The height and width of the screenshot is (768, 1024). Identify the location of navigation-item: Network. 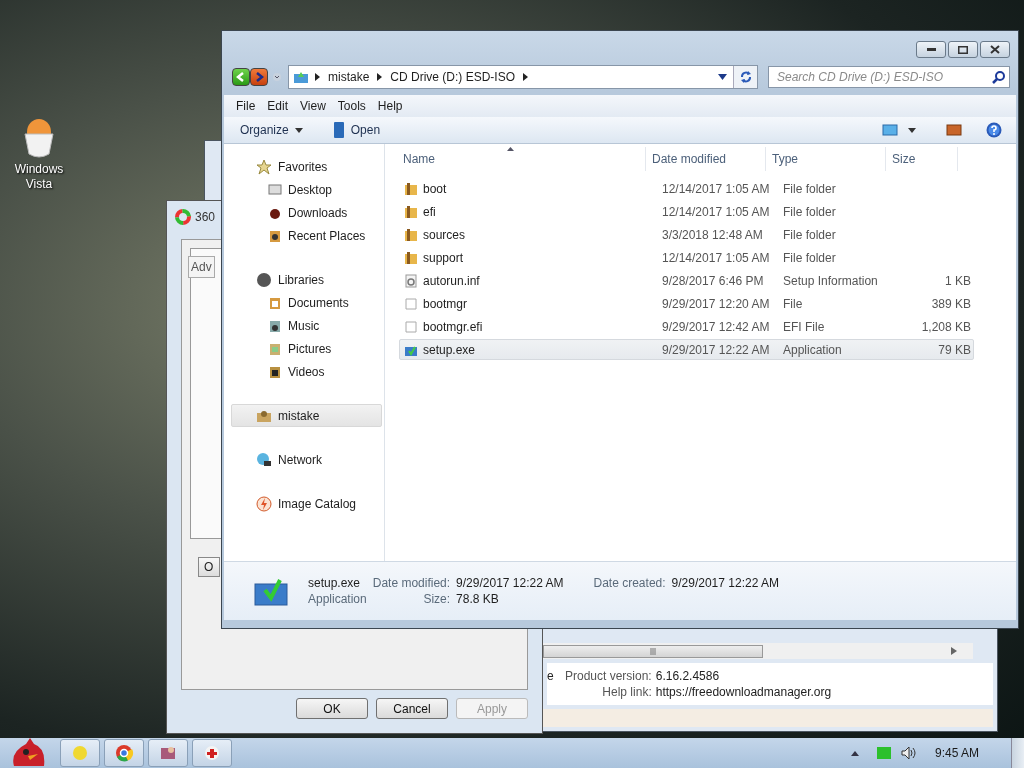
(306, 459).